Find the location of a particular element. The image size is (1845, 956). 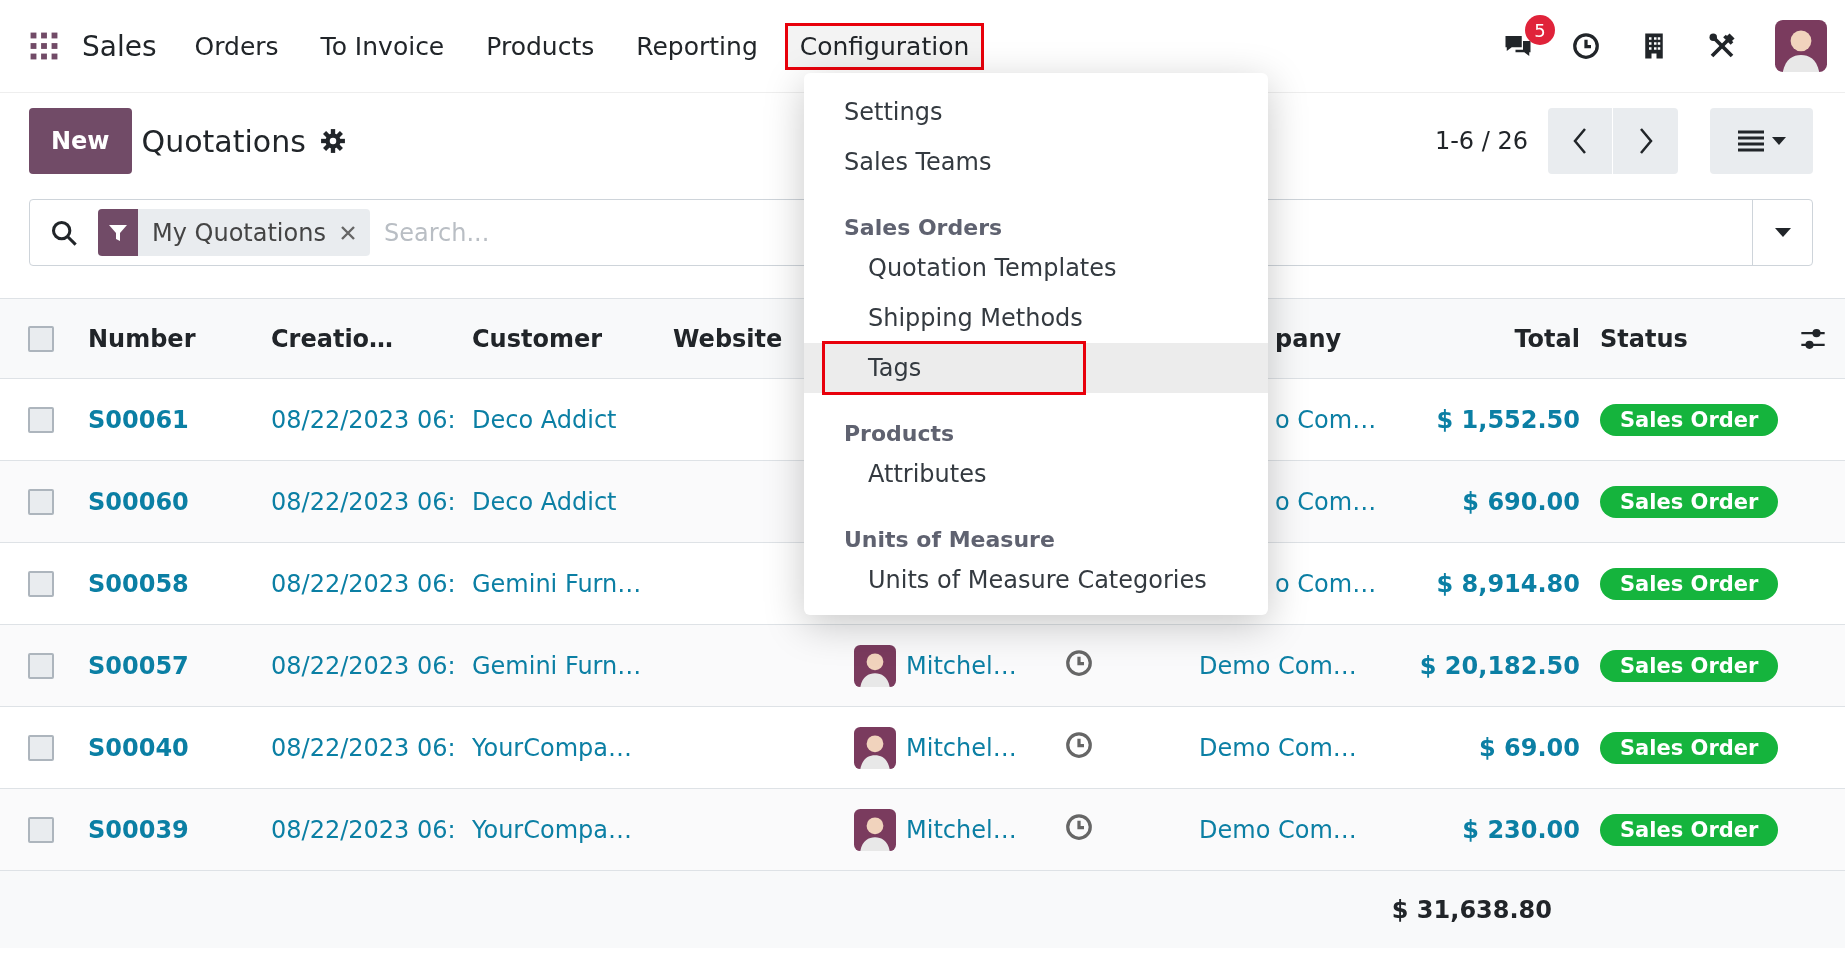

menu-item: Products is located at coordinates (540, 46).